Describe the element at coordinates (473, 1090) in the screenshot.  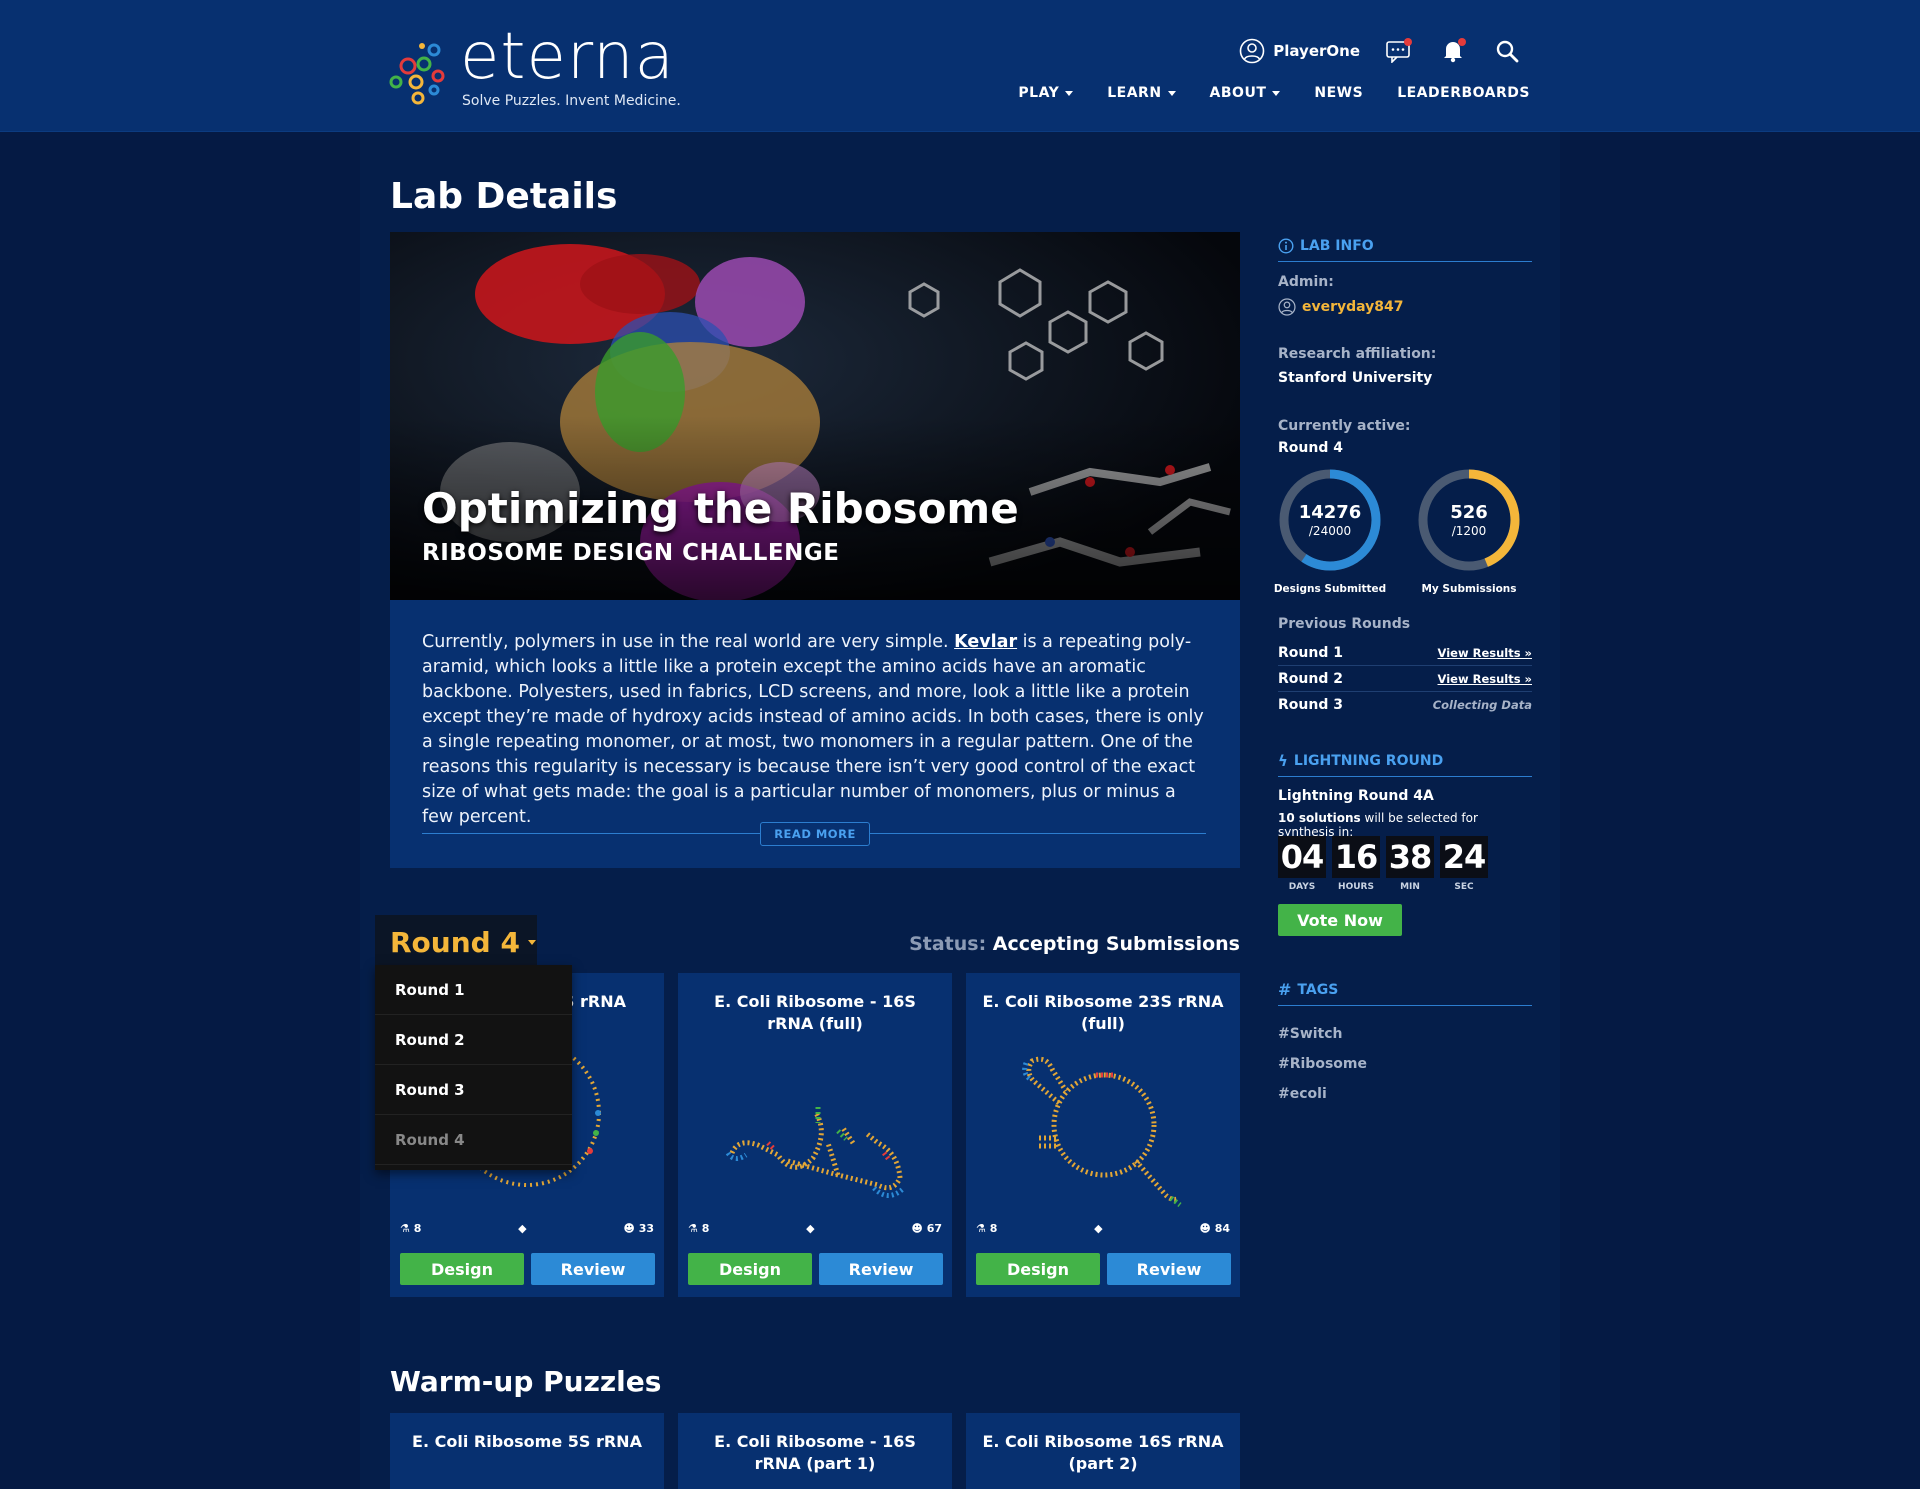
I see `round-option-3: Round 3` at that location.